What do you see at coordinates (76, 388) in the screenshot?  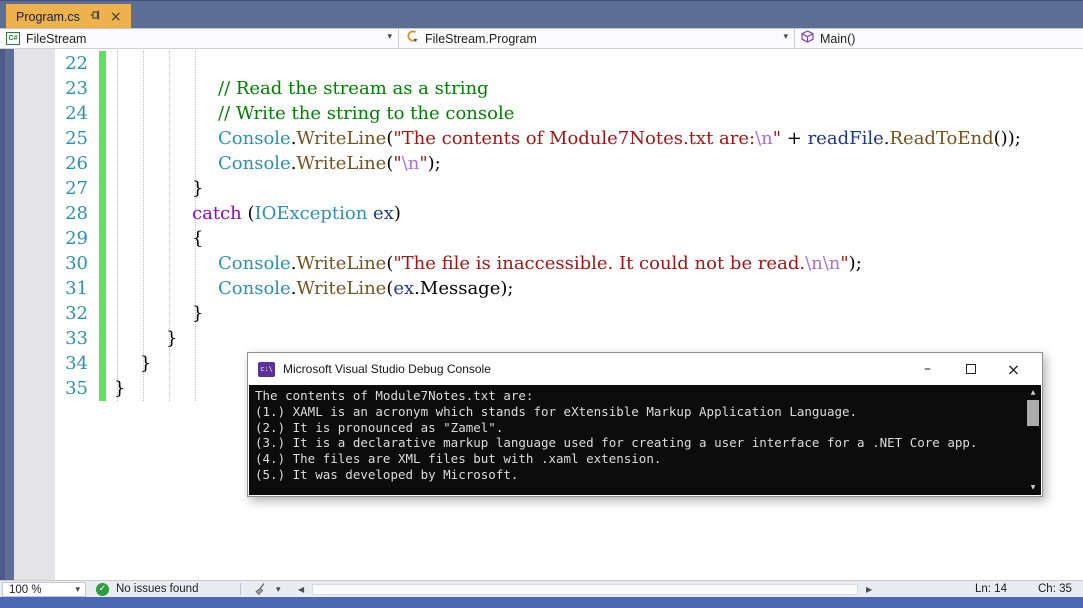 I see `line-number: 35` at bounding box center [76, 388].